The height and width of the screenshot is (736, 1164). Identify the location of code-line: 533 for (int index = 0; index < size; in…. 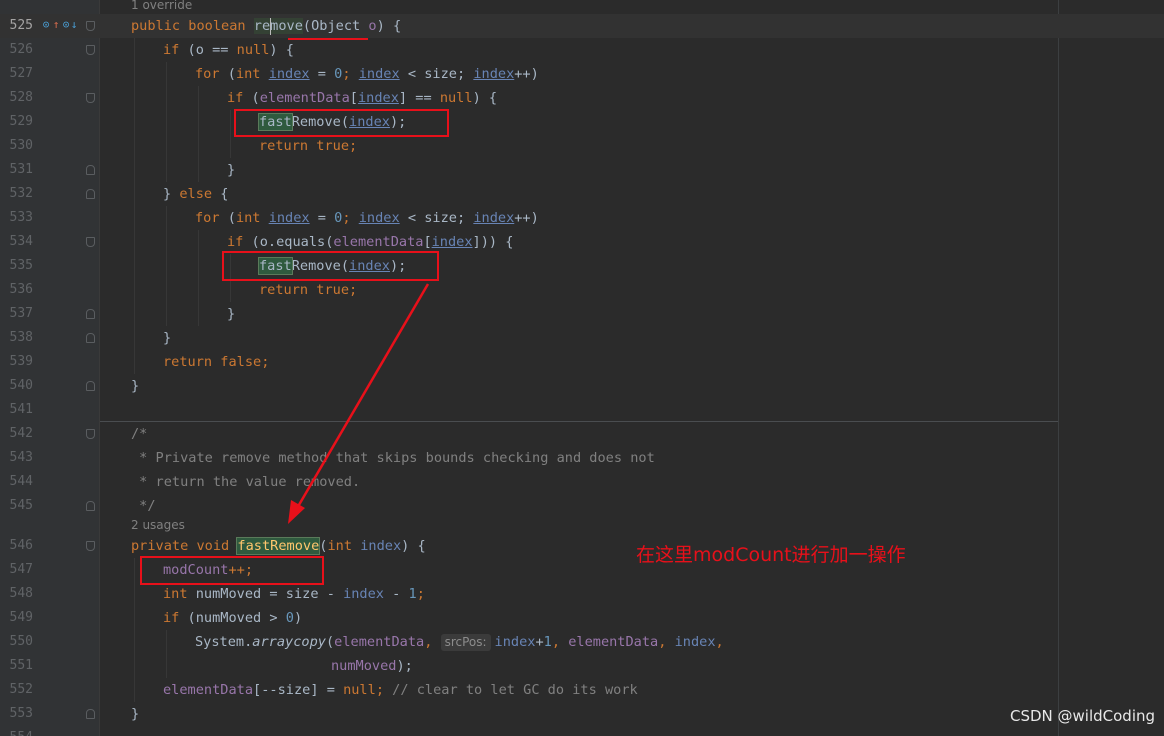
(582, 218).